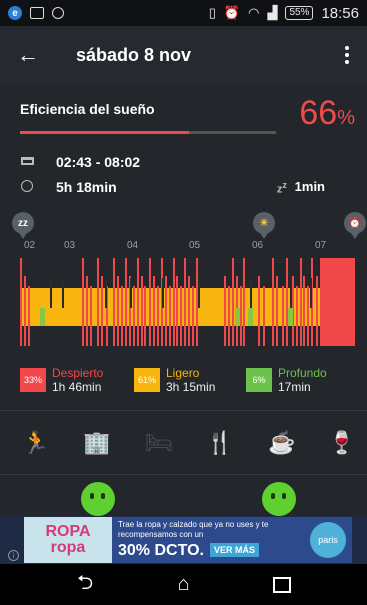 The width and height of the screenshot is (367, 605). I want to click on wine-glass-icon: 🍷, so click(342, 443).